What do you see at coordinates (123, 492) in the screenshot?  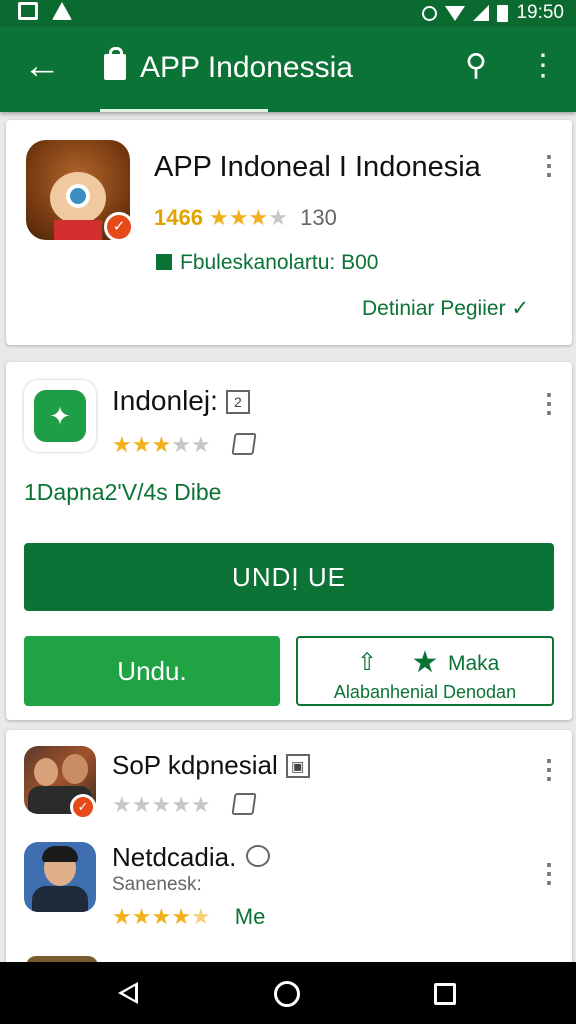 I see `app-meta: 1Dapna2'V/4s Dibe` at bounding box center [123, 492].